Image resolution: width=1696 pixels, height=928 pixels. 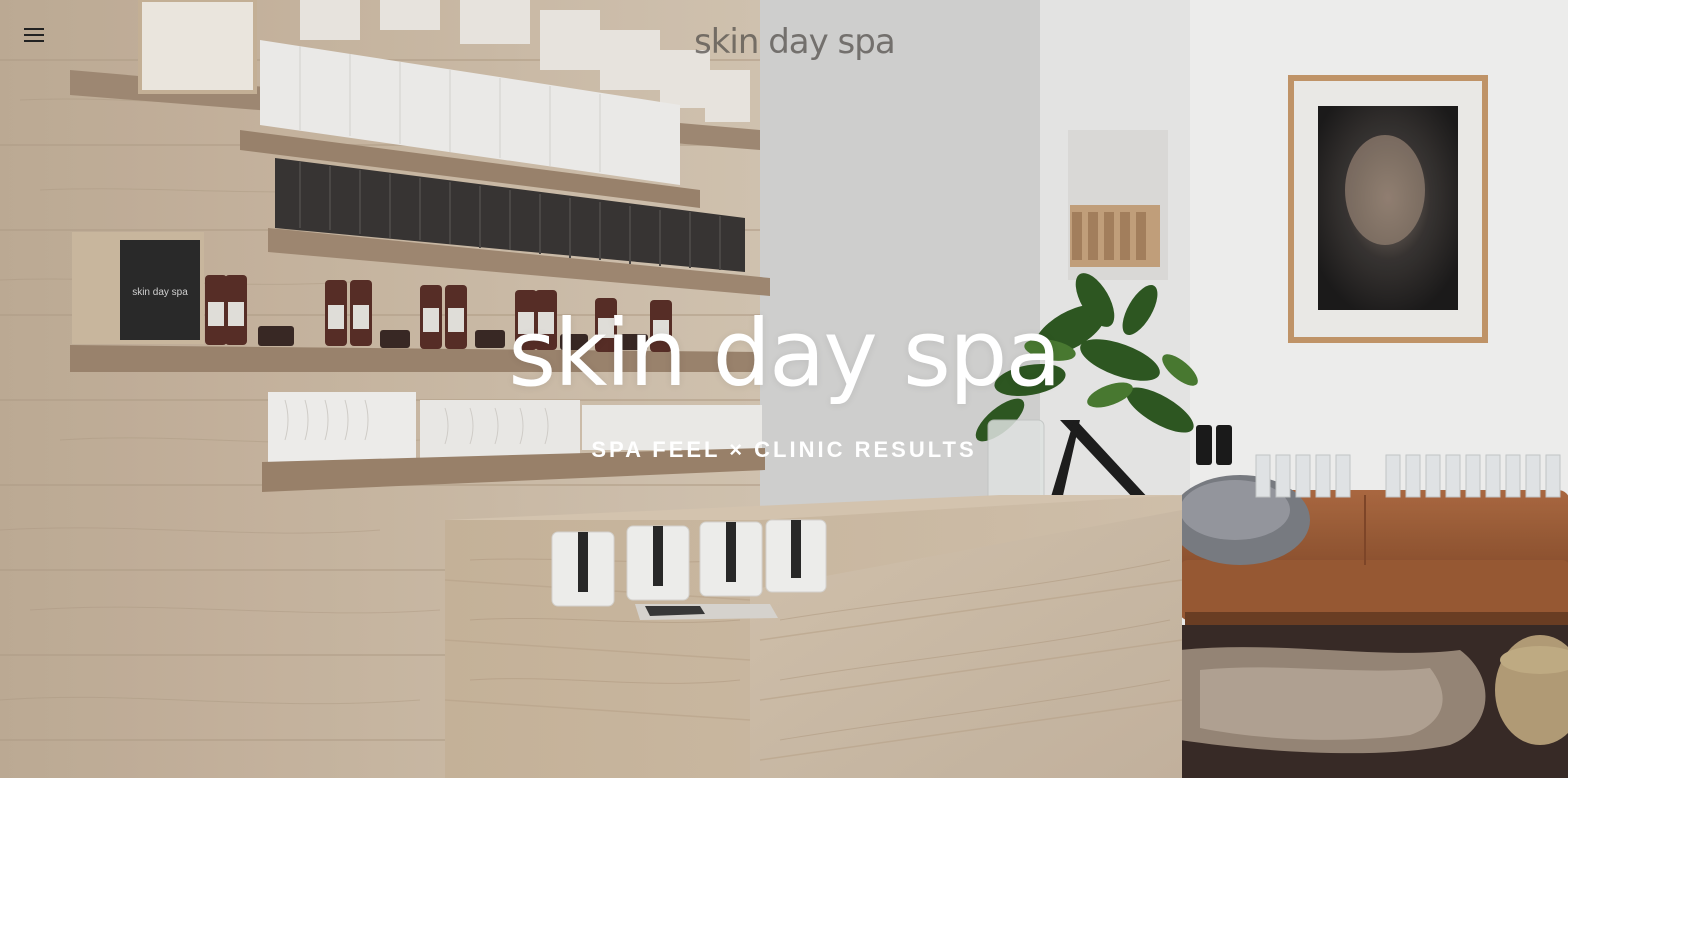 I want to click on menu-bar-middle, so click(x=34, y=35).